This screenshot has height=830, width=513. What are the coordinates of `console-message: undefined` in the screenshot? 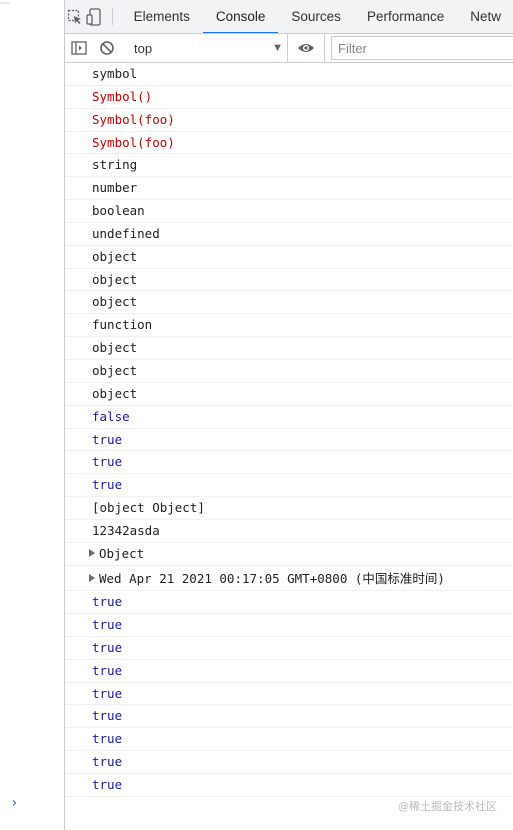 It's located at (289, 234).